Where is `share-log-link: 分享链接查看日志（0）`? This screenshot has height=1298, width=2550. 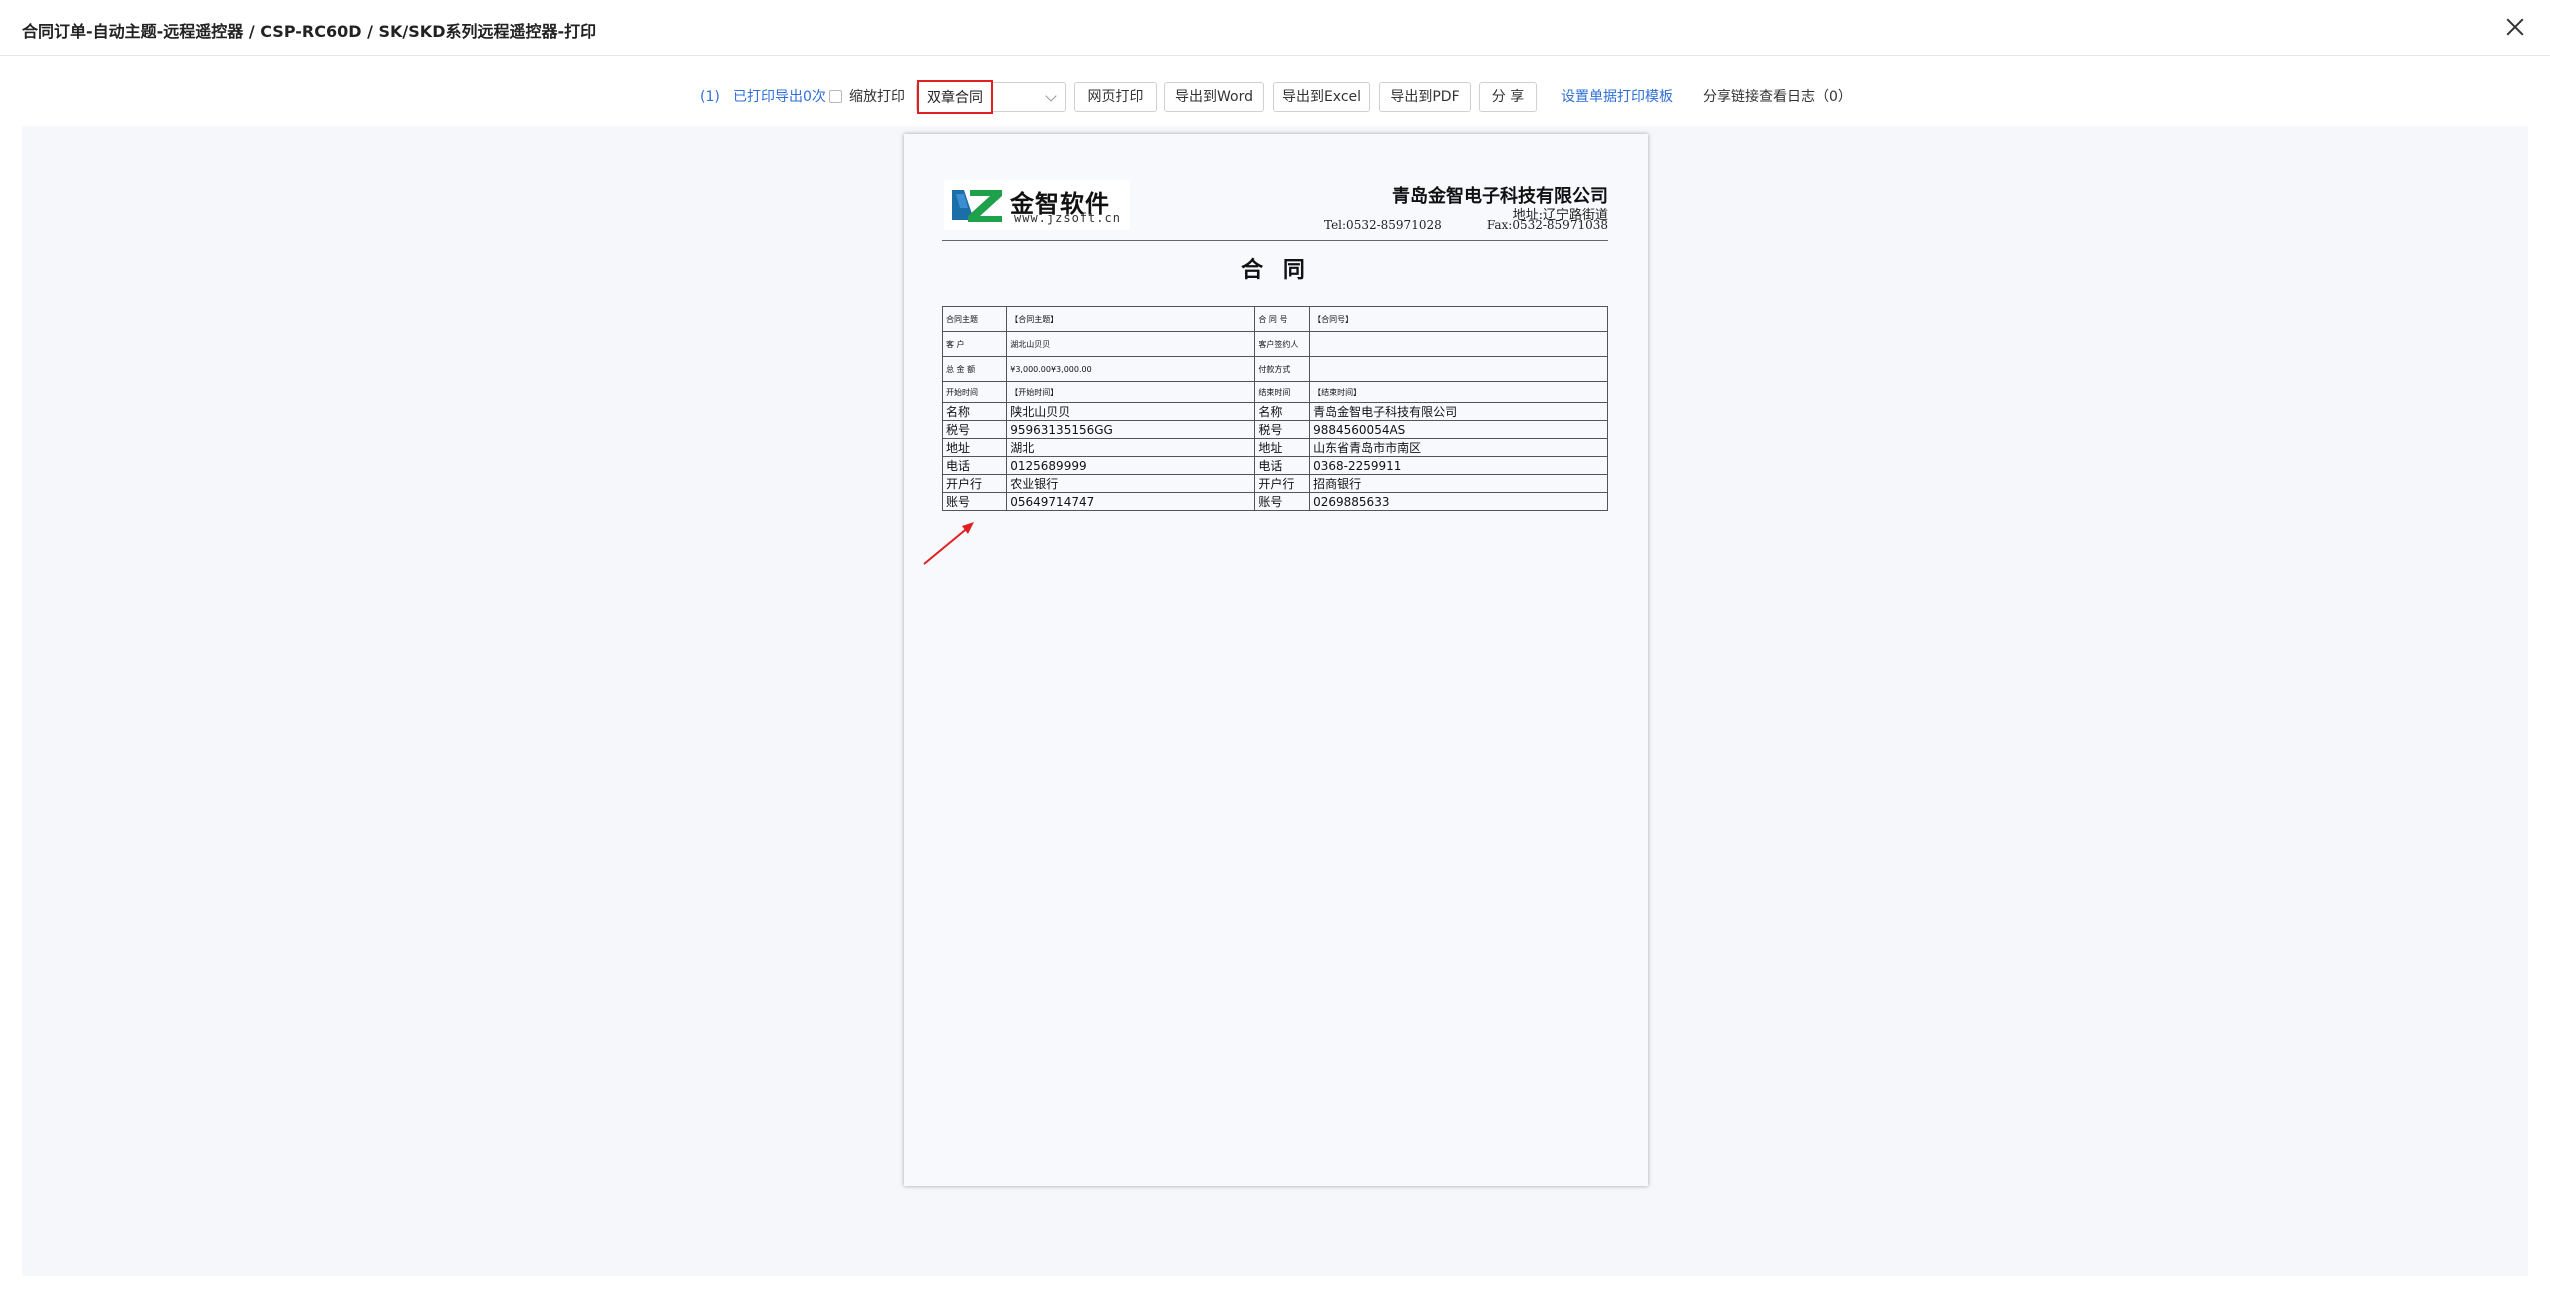
share-log-link: 分享链接查看日志（0） is located at coordinates (1777, 97).